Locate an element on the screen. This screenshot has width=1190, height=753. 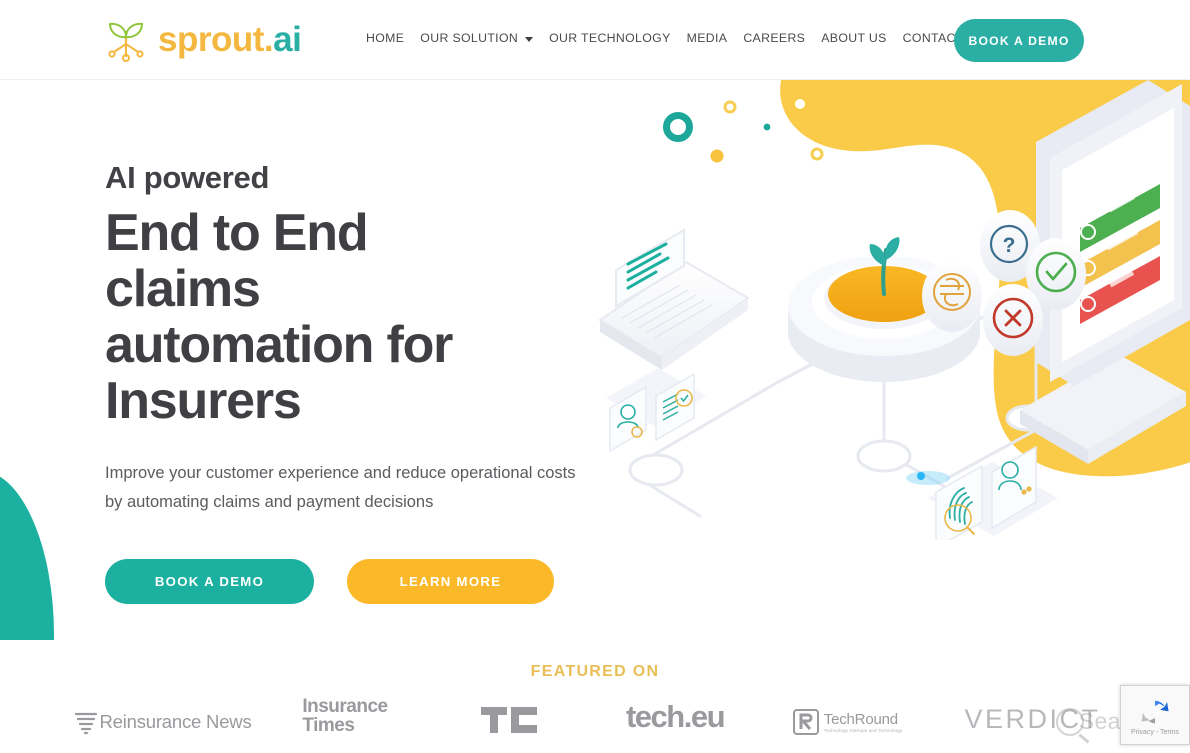
hero-eyebrow: AI powered is located at coordinates (187, 177).